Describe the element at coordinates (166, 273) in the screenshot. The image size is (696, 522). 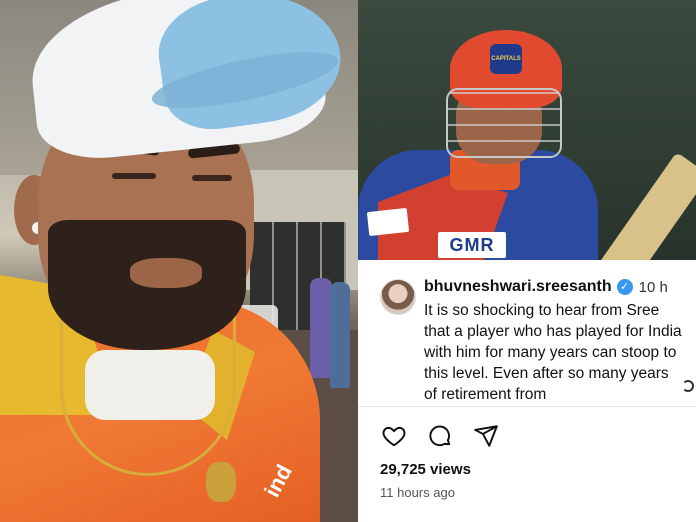
I see `mouth` at that location.